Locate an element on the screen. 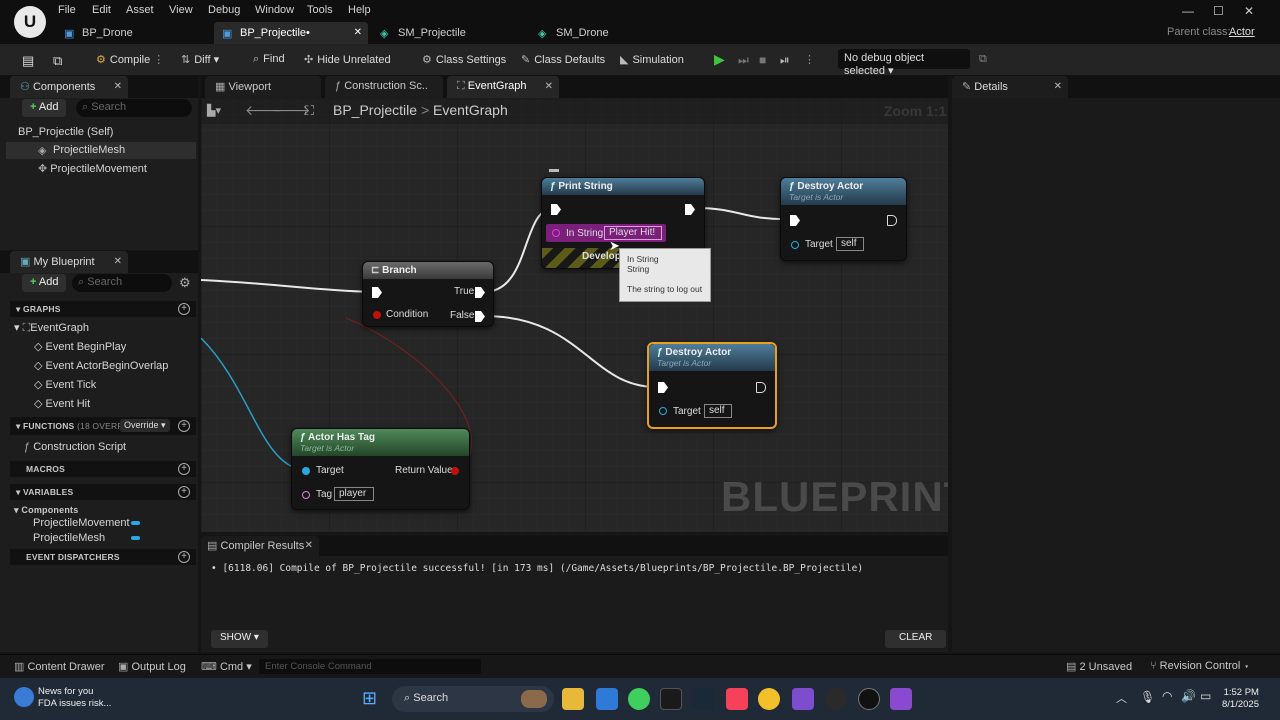 The height and width of the screenshot is (720, 1280). battery-icon: ▭ is located at coordinates (1205, 696).